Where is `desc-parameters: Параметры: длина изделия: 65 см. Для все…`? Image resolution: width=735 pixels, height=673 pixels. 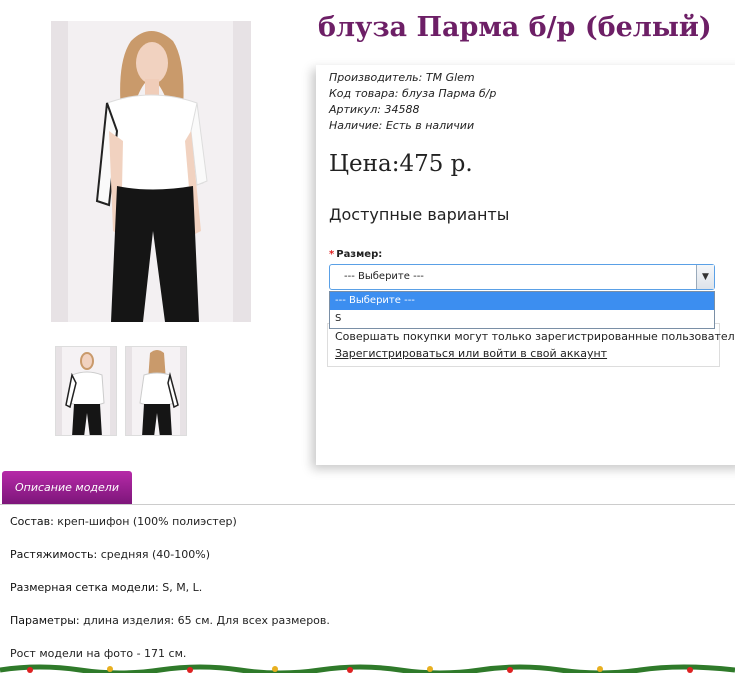
desc-parameters: Параметры: длина изделия: 65 см. Для все… is located at coordinates (170, 620).